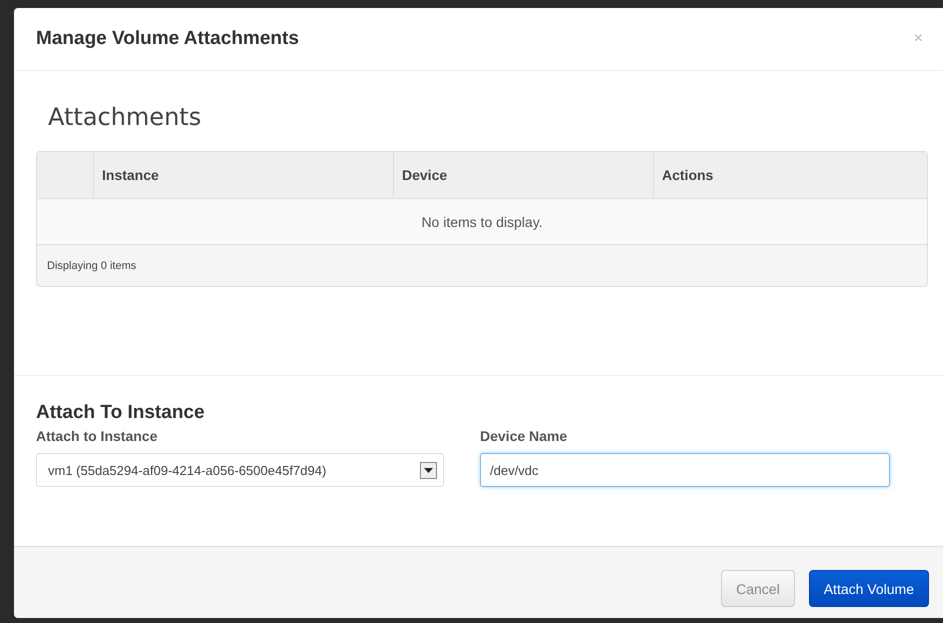 This screenshot has width=943, height=623. Describe the element at coordinates (482, 222) in the screenshot. I see `empty-message: No items to display.` at that location.